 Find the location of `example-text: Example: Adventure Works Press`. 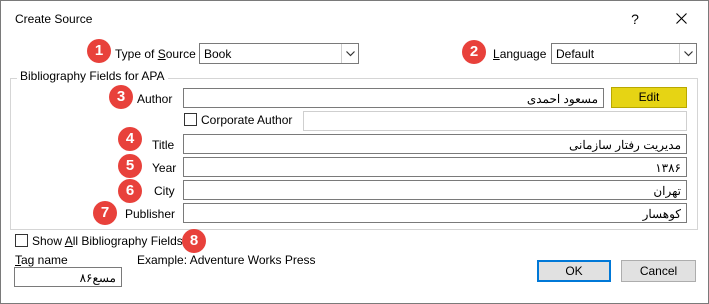

example-text: Example: Adventure Works Press is located at coordinates (226, 260).